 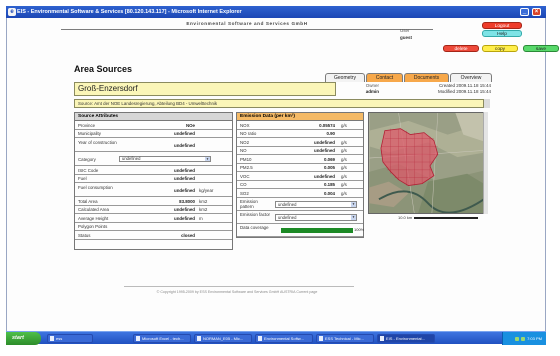 I want to click on emission-label: PM2.5, so click(x=246, y=167).